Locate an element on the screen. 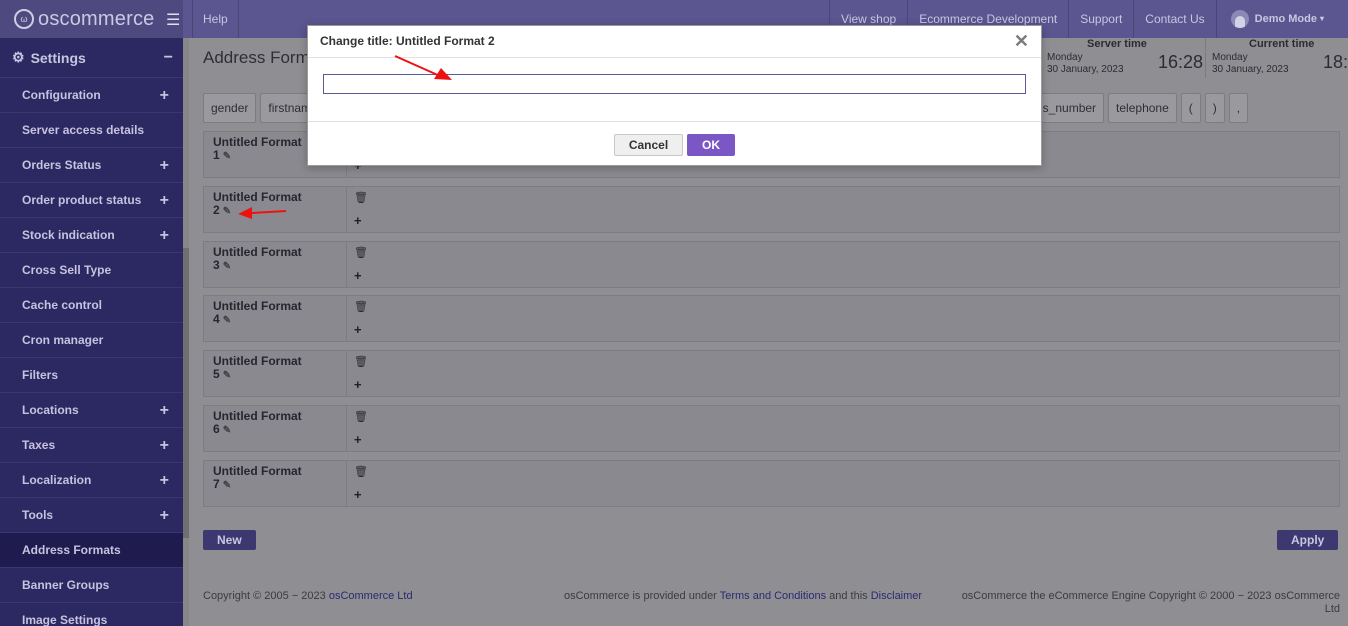 This screenshot has height=626, width=1348. sidebar-item-server-access-details: Server access details is located at coordinates (91, 130).